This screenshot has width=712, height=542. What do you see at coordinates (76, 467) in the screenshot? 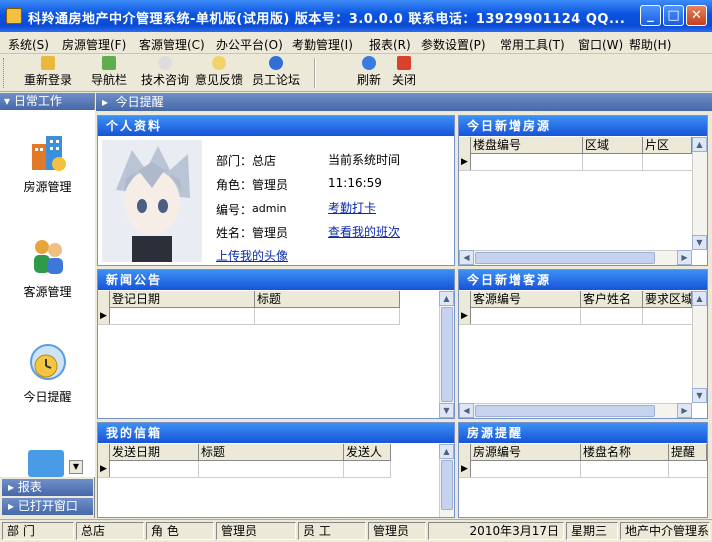
I see `nav-scroll-down: ▼` at bounding box center [76, 467].